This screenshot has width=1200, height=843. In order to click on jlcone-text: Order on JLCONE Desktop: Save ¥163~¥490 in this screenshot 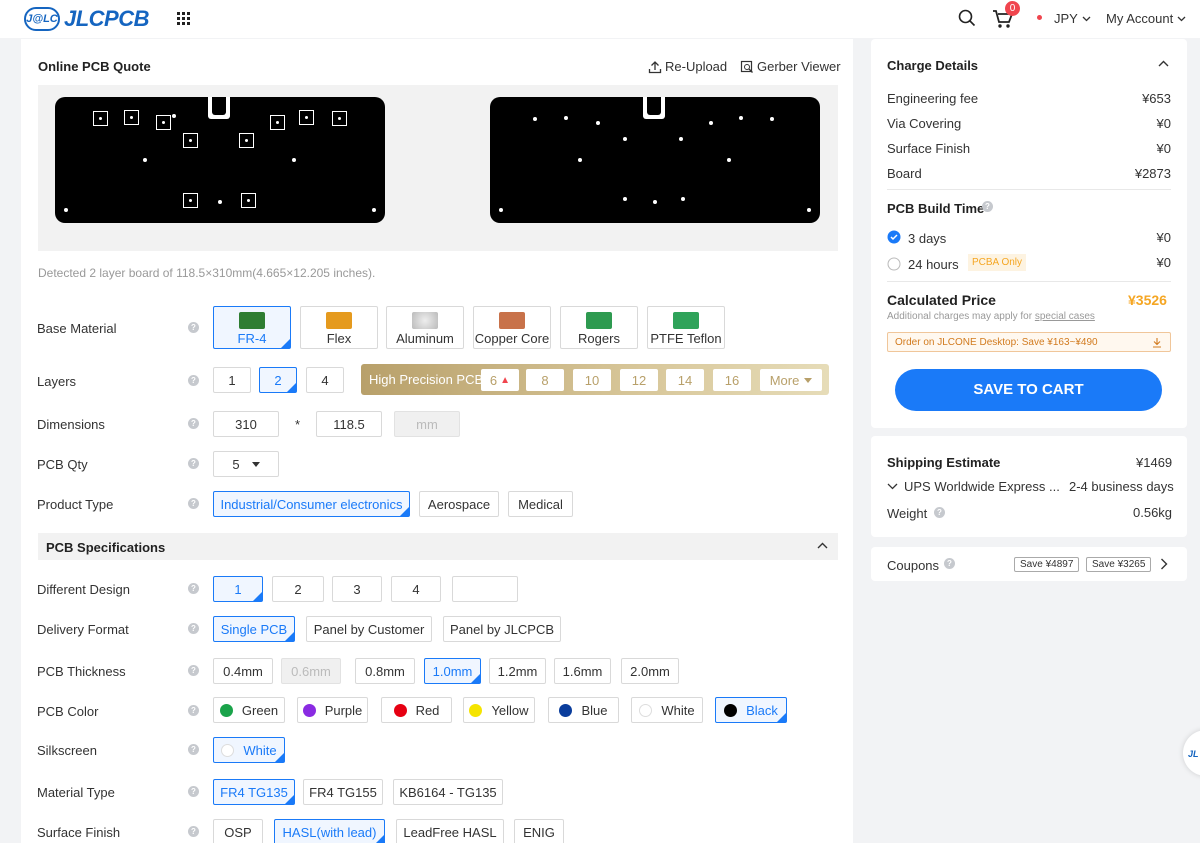, I will do `click(996, 342)`.